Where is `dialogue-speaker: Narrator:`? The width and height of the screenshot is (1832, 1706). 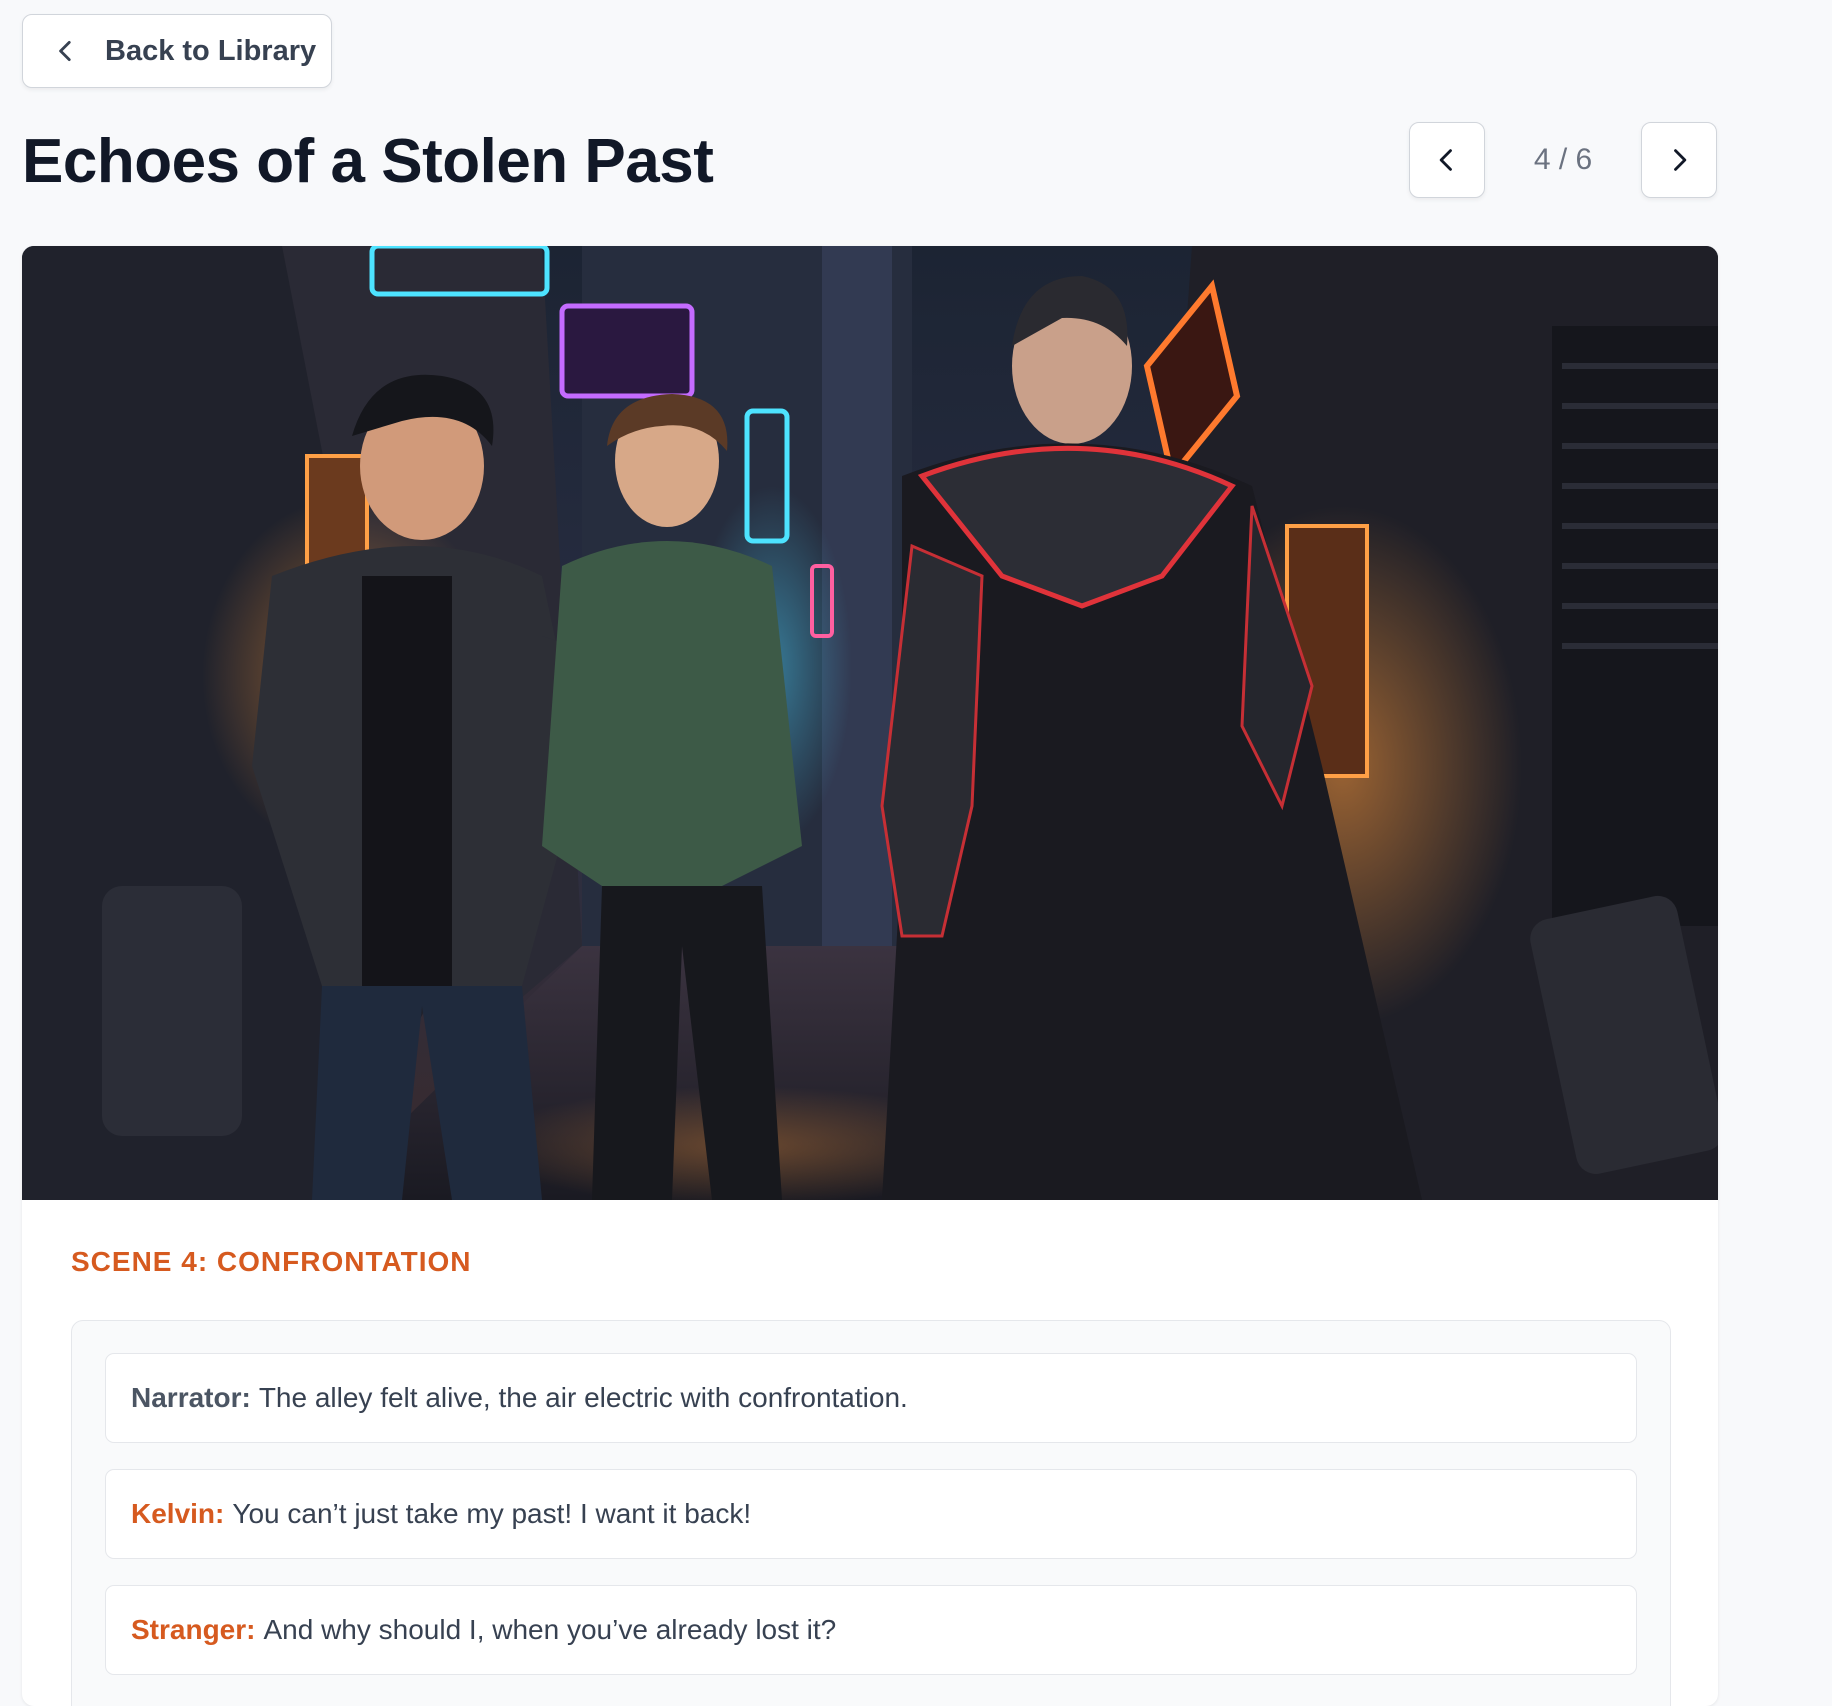 dialogue-speaker: Narrator: is located at coordinates (191, 1397).